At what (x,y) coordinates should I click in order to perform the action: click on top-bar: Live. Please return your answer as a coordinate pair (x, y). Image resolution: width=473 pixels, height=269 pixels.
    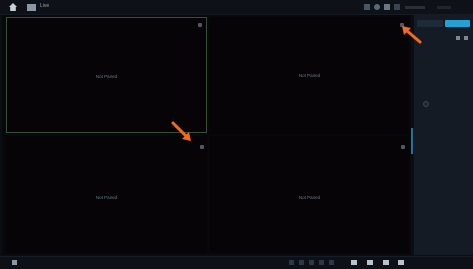
    Looking at the image, I should click on (236, 7).